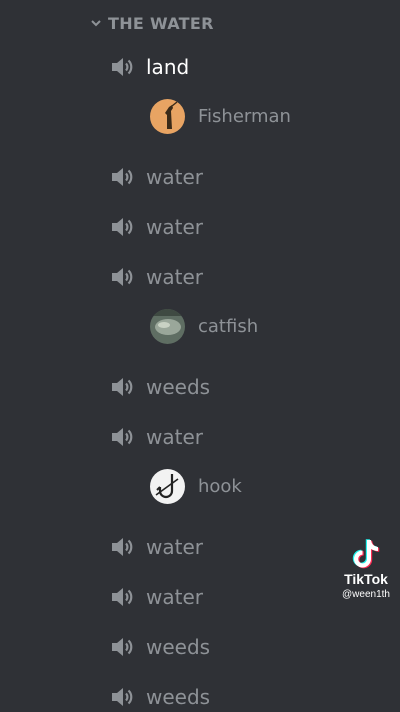 The image size is (400, 712). I want to click on chevron-down-icon, so click(96, 23).